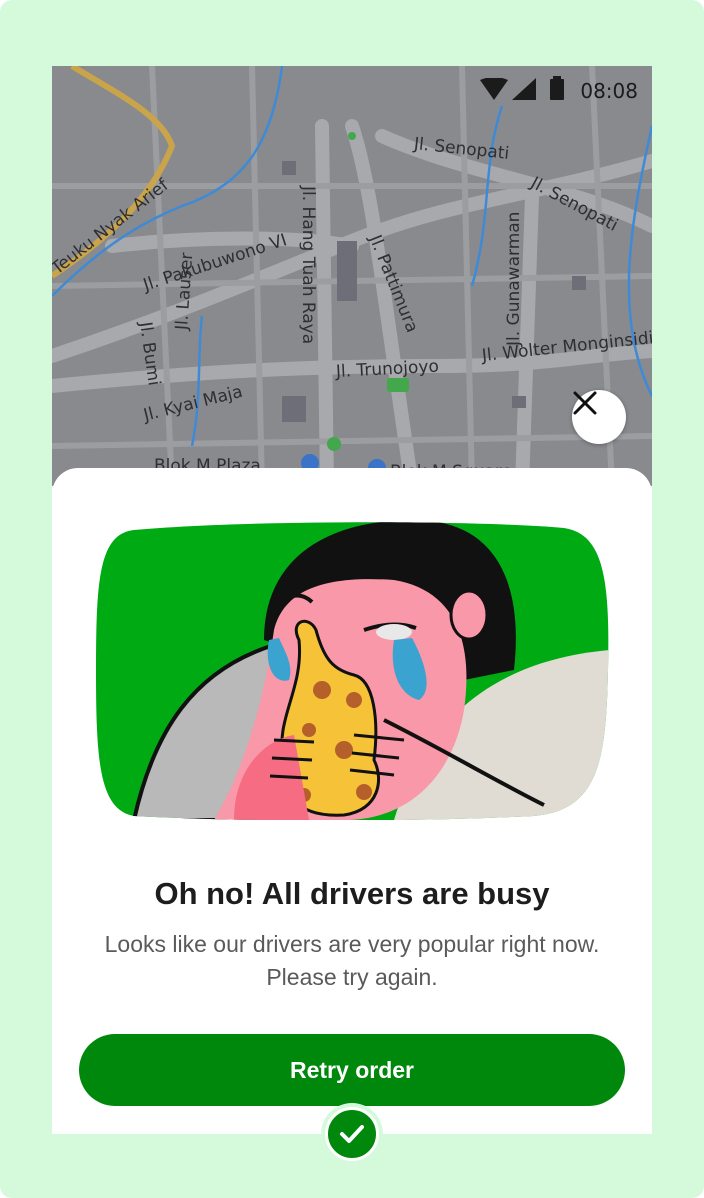  Describe the element at coordinates (557, 88) in the screenshot. I see `battery-icon` at that location.